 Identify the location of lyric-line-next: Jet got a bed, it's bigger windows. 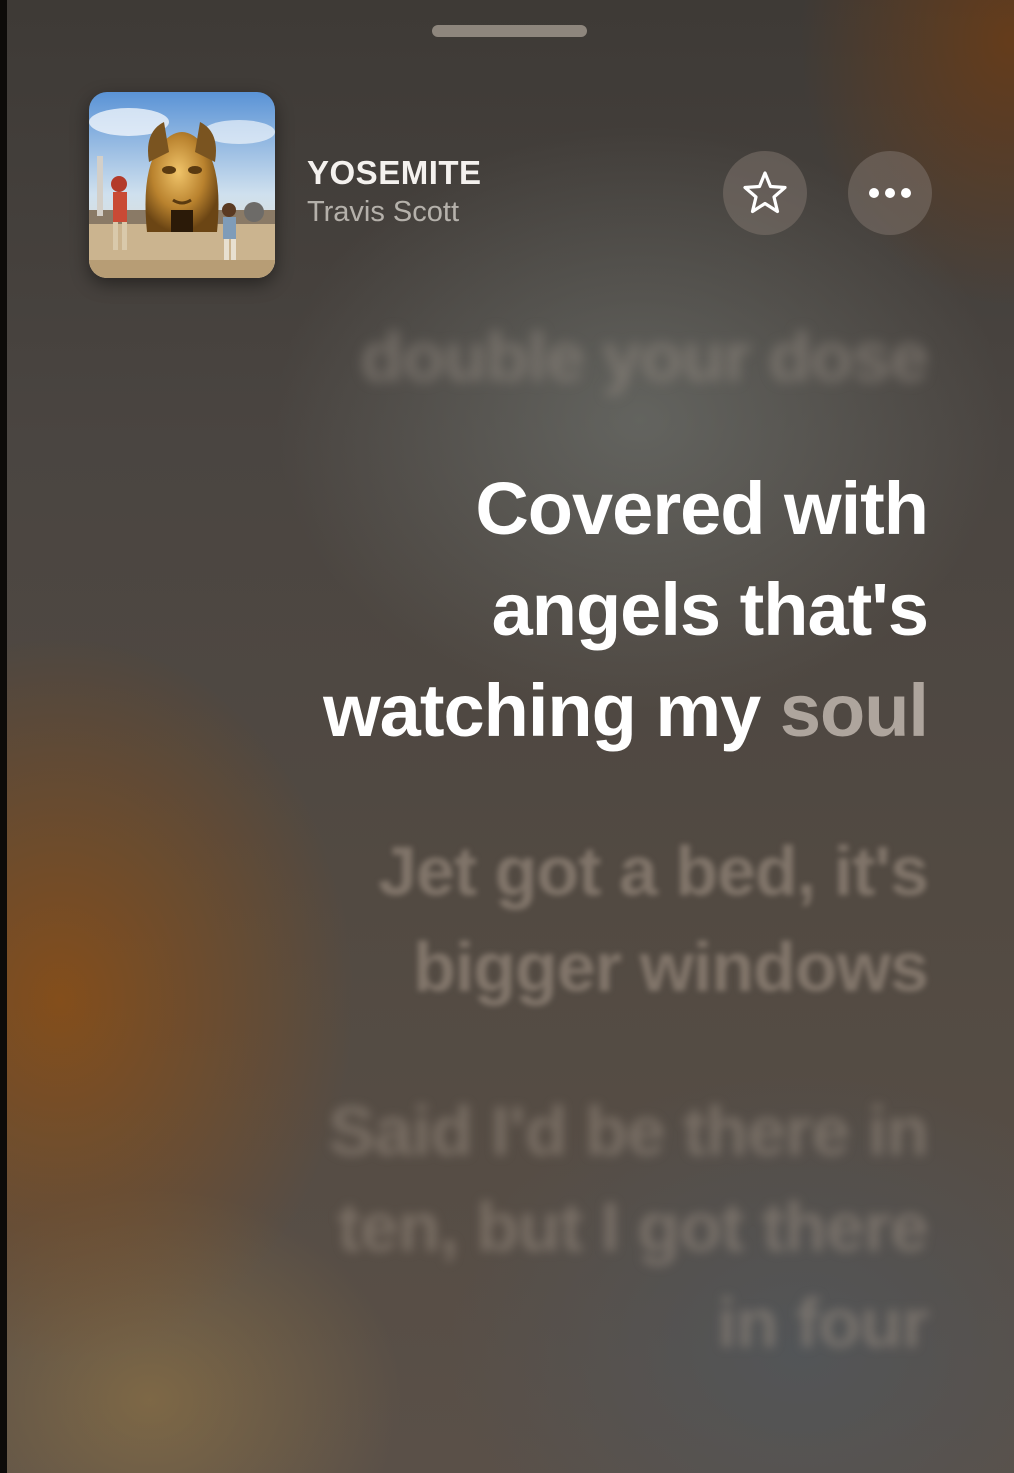
(653, 919).